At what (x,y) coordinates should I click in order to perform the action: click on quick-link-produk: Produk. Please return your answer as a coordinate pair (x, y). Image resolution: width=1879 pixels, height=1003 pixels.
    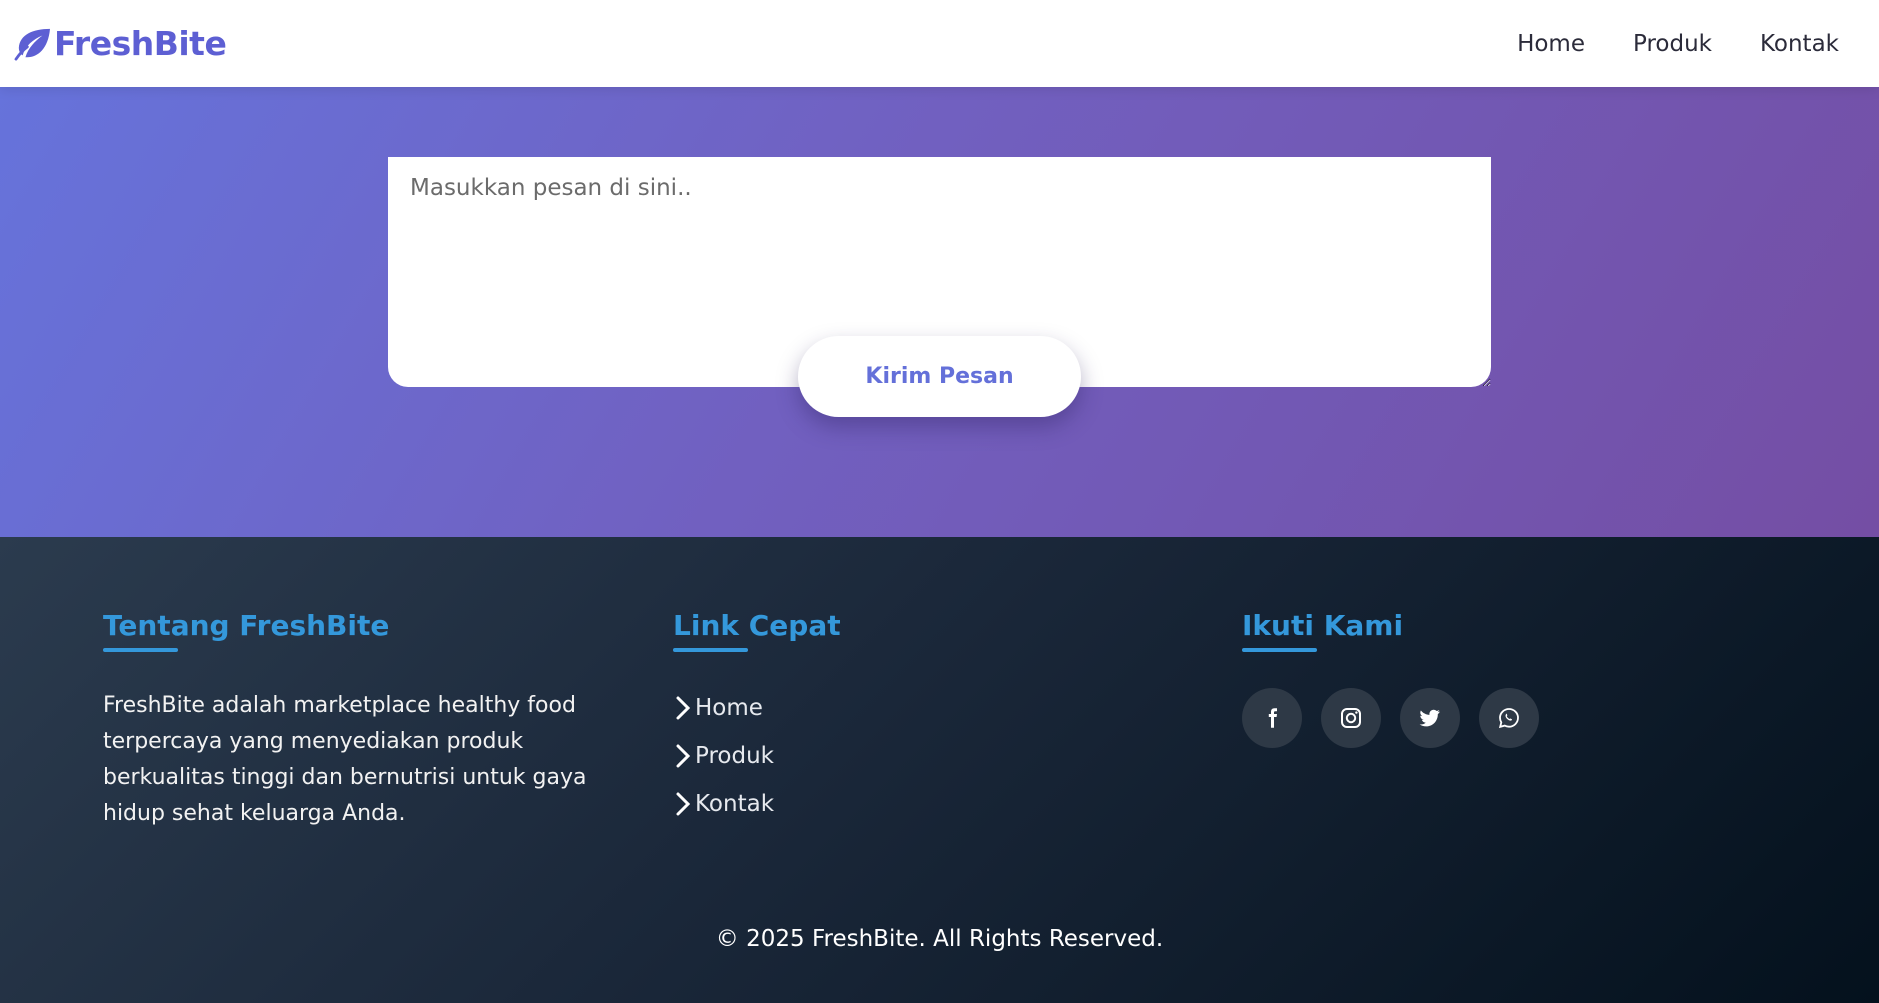
    Looking at the image, I should click on (734, 756).